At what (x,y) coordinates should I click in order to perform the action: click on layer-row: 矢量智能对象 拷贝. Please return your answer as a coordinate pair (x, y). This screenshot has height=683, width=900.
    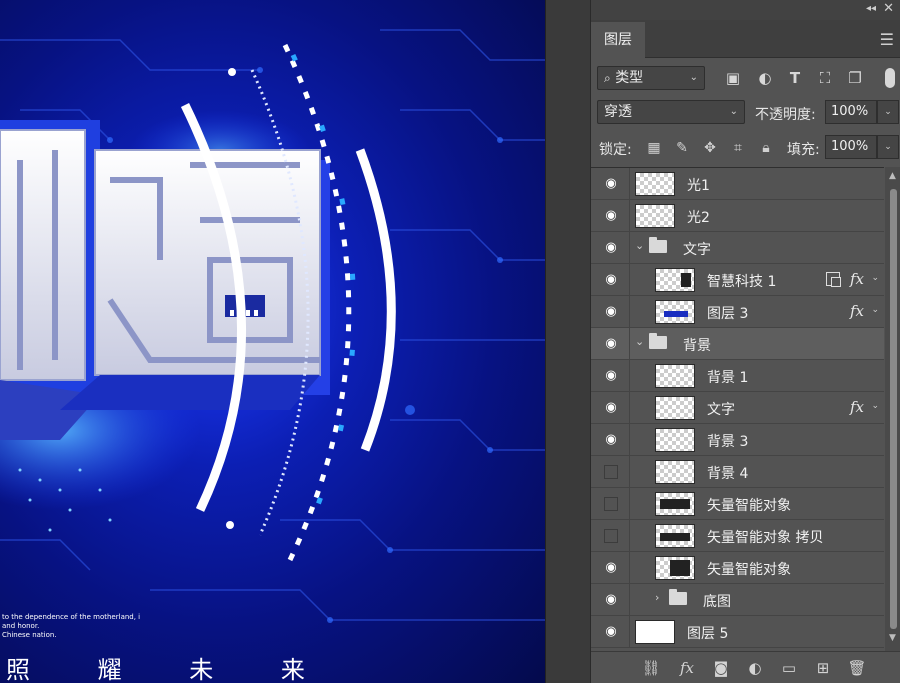
    Looking at the image, I should click on (737, 536).